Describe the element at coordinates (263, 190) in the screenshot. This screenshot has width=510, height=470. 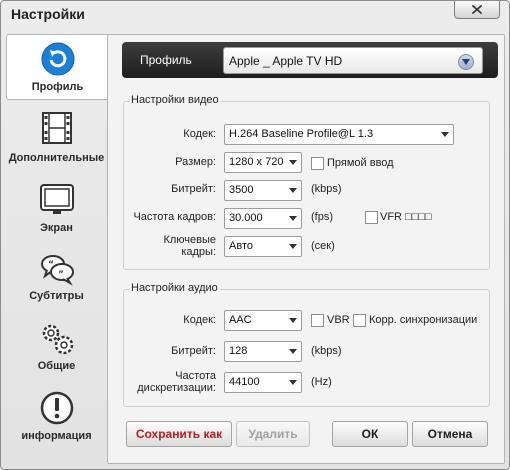
I see `video-bitrate-select: 3500` at that location.